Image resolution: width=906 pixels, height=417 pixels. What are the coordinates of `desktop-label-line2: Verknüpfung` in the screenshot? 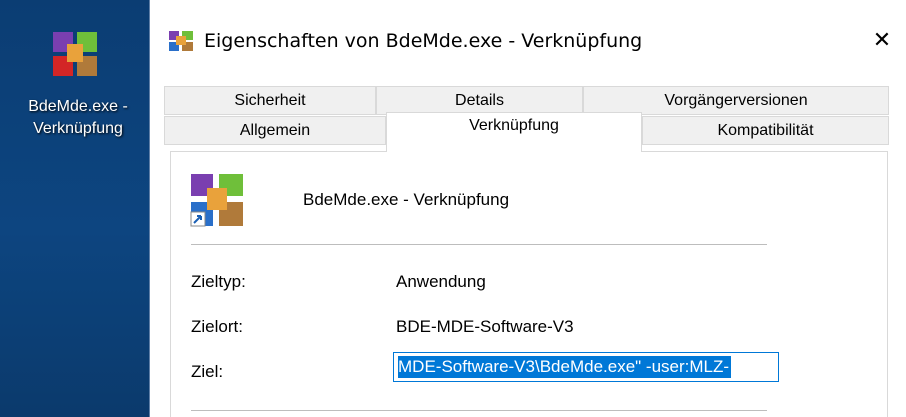 It's located at (78, 128).